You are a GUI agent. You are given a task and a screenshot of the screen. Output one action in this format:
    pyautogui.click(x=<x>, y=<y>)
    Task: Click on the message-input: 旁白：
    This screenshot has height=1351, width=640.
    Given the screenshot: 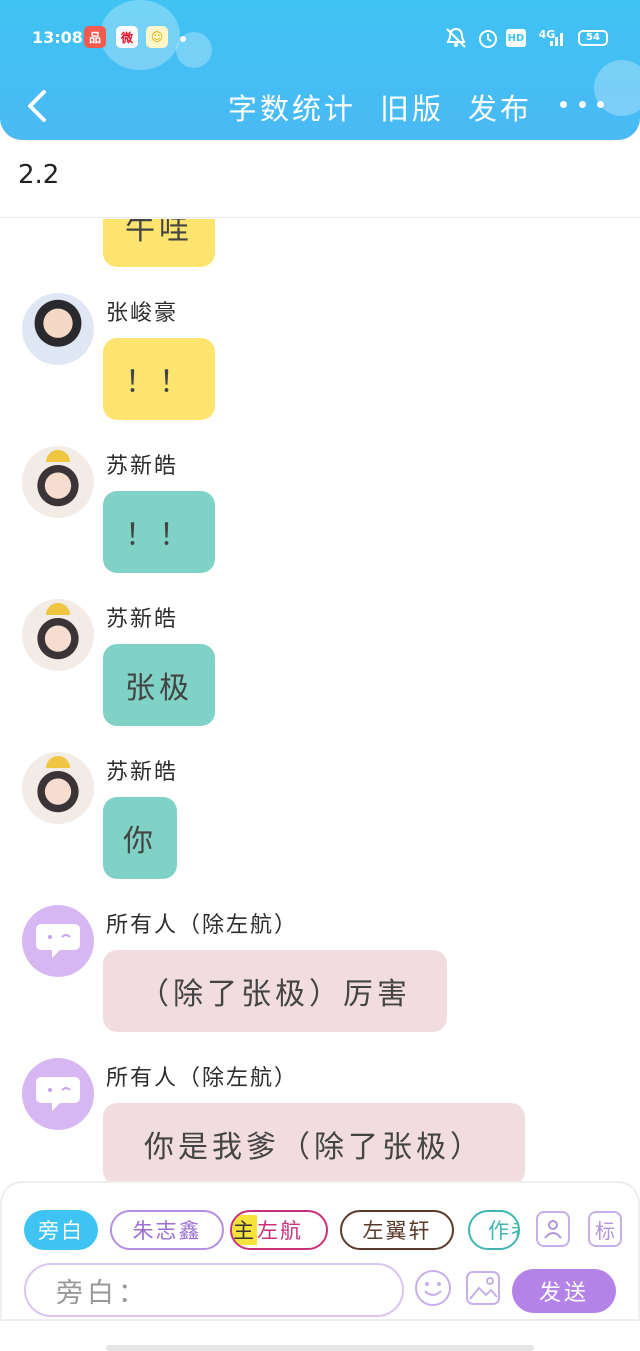 What is the action you would take?
    pyautogui.click(x=214, y=1290)
    